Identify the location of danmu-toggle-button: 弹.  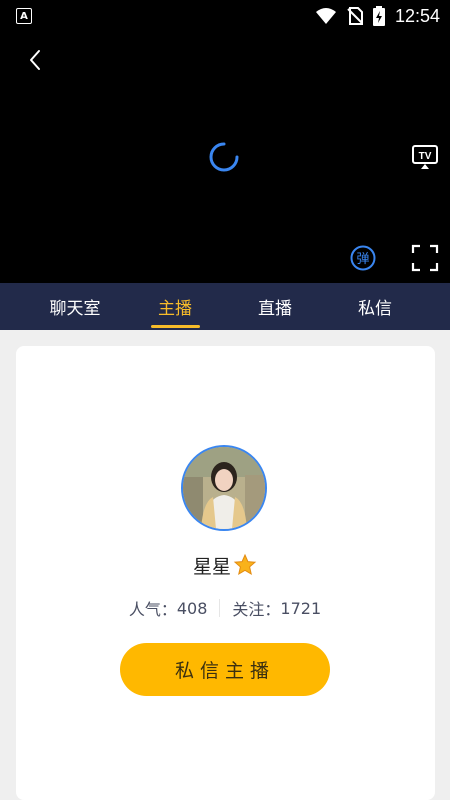
(363, 258).